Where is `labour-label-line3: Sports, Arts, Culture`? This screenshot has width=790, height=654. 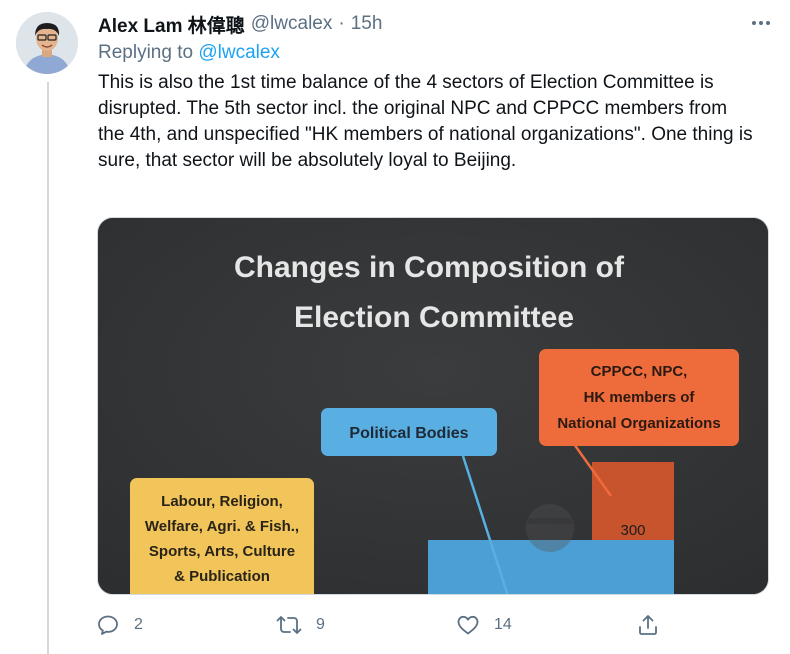 labour-label-line3: Sports, Arts, Culture is located at coordinates (222, 551).